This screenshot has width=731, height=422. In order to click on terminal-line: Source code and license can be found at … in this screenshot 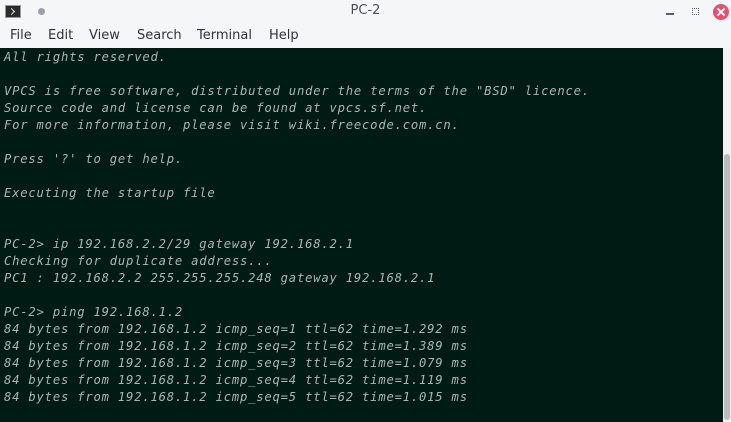, I will do `click(216, 108)`.